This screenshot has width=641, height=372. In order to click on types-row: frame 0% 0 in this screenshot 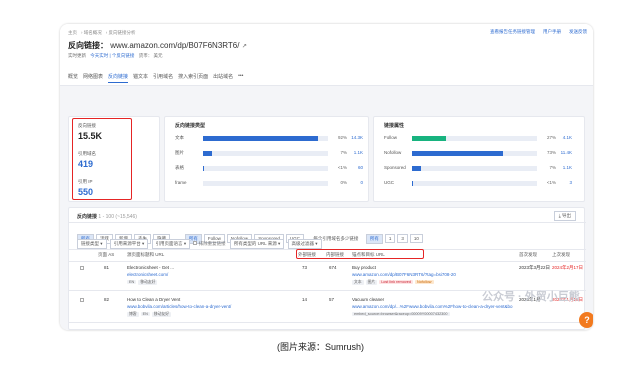, I will do `click(264, 183)`.